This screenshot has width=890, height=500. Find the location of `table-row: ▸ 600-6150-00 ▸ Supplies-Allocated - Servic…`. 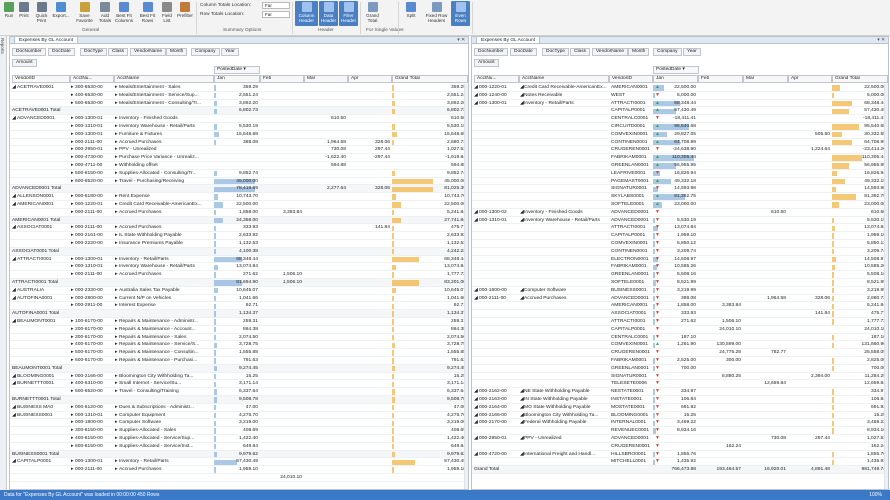

table-row: ▸ 600-6150-00 ▸ Supplies-Allocated - Servic… is located at coordinates (239, 447).